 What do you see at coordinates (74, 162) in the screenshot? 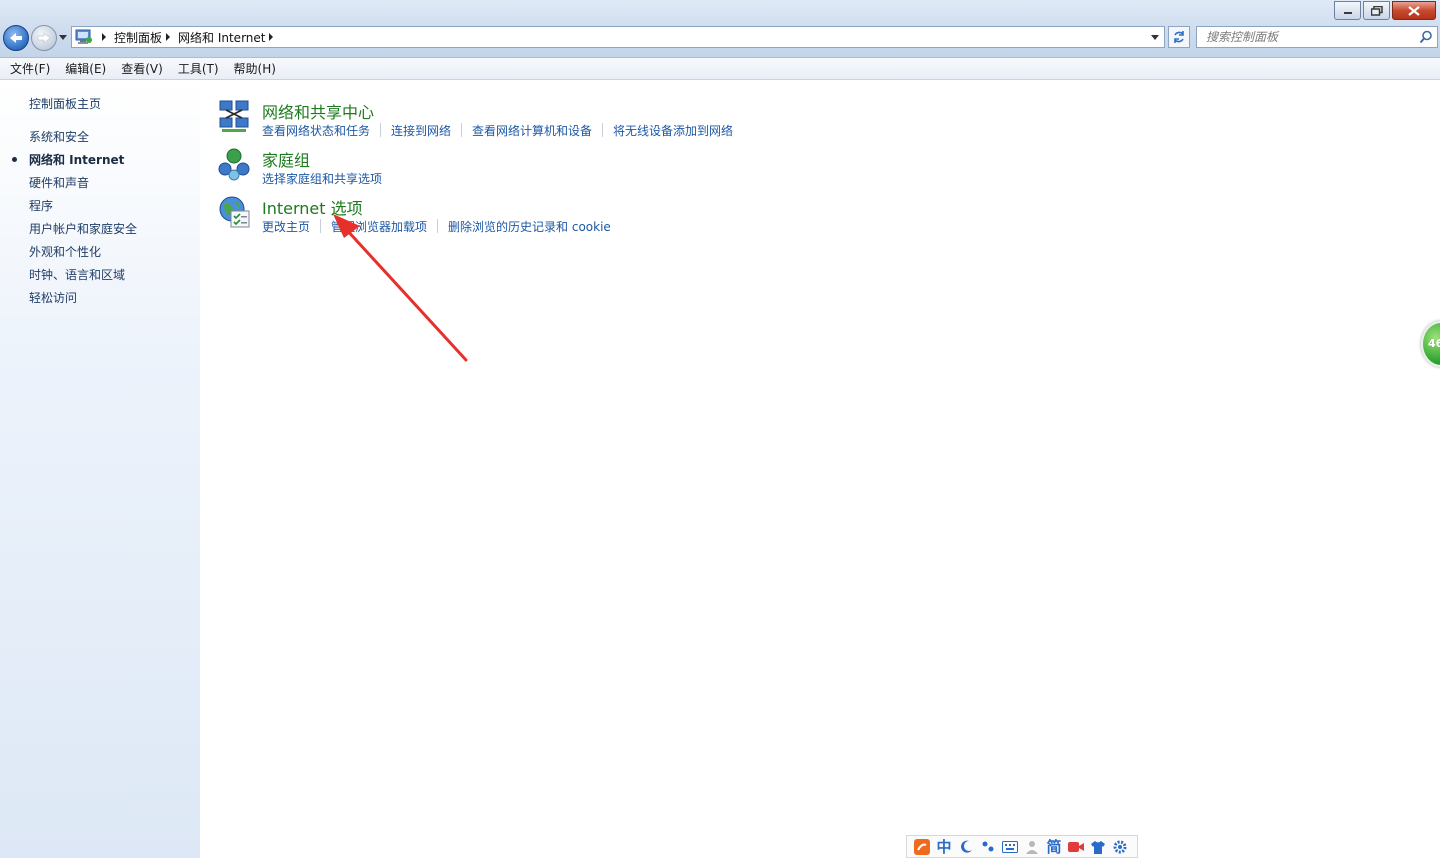
I see `sidebar-item-network-internet: 网络和 Internet` at bounding box center [74, 162].